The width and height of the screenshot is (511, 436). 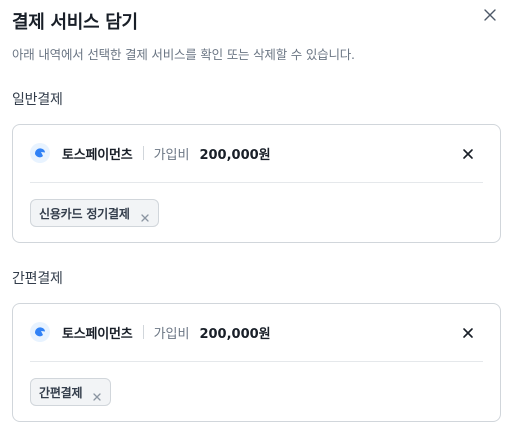 I want to click on section-label-easy-payment: 간편결제, so click(x=37, y=279).